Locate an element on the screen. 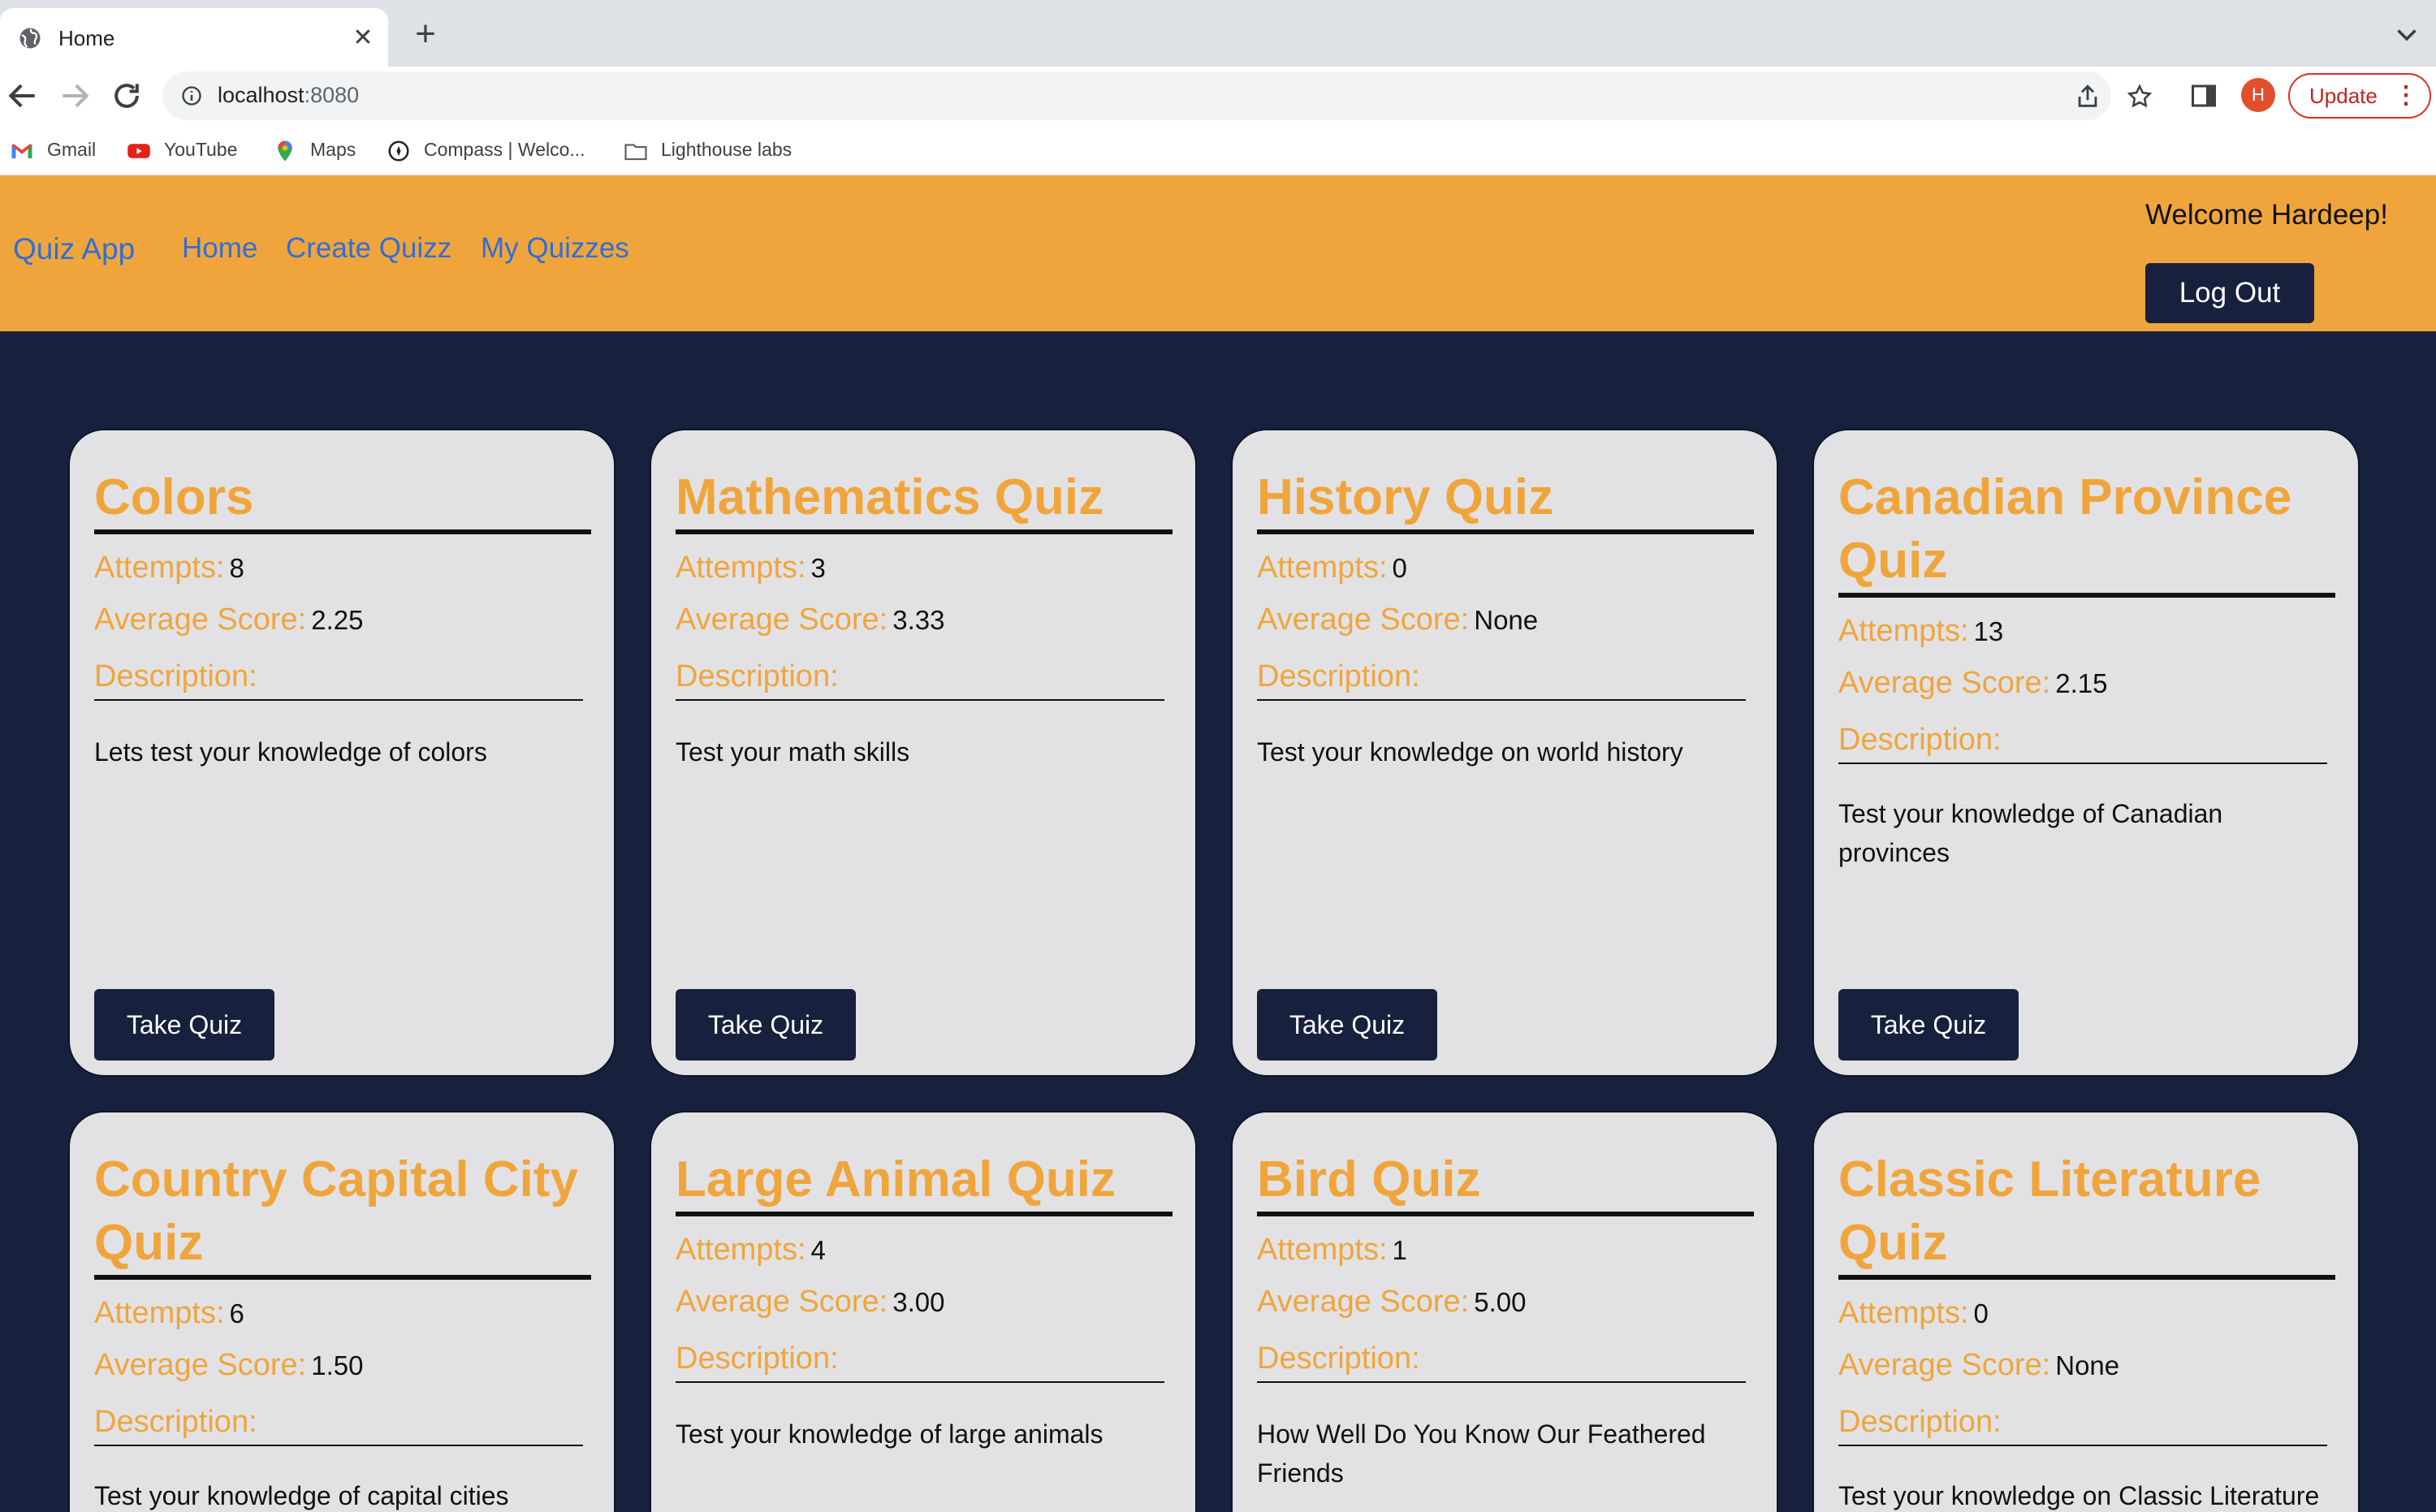 This screenshot has width=2436, height=1512. attempts-row: Attempts: 8 is located at coordinates (169, 568).